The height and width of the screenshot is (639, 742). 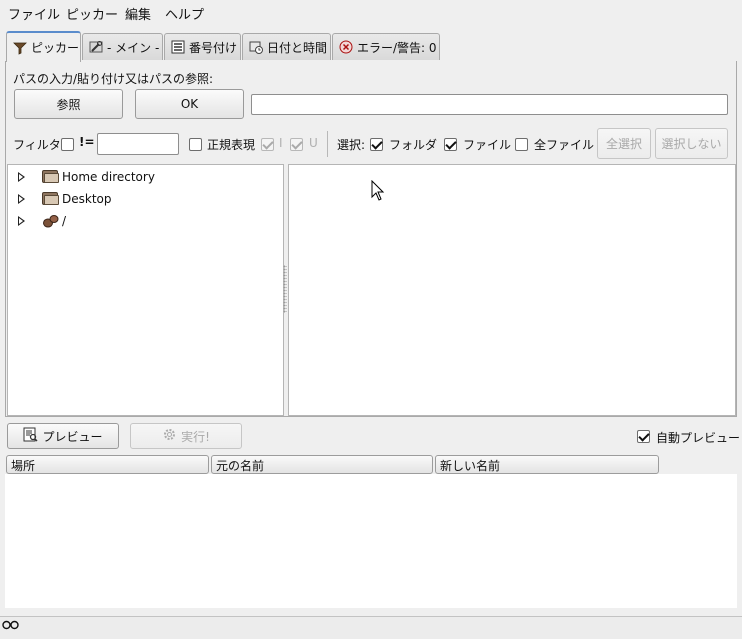 I want to click on regex-checkbox, so click(x=195, y=144).